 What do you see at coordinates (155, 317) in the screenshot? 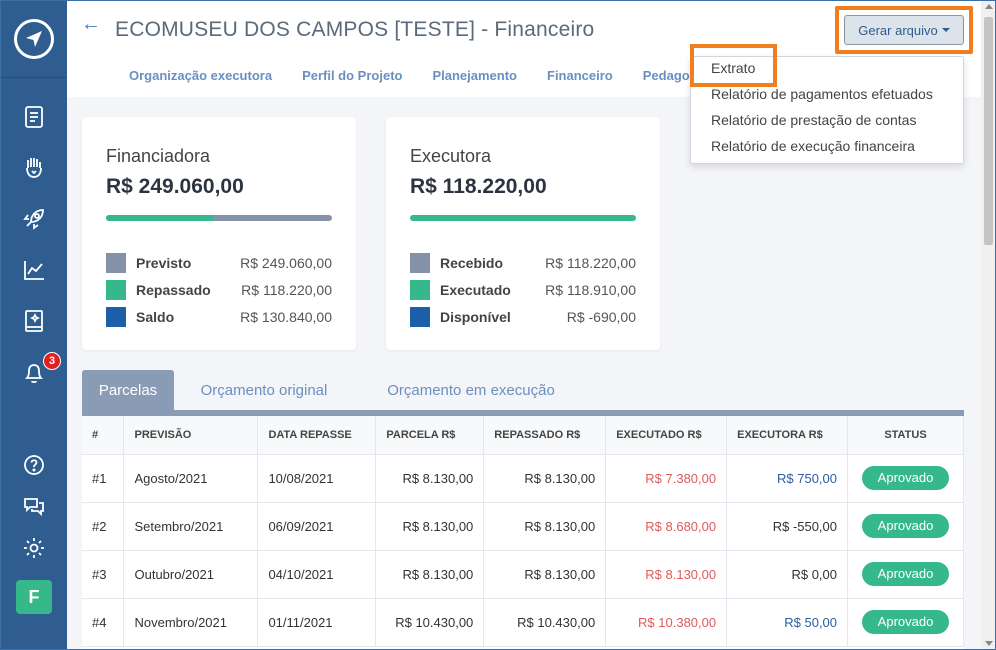
I see `legend-label: Saldo` at bounding box center [155, 317].